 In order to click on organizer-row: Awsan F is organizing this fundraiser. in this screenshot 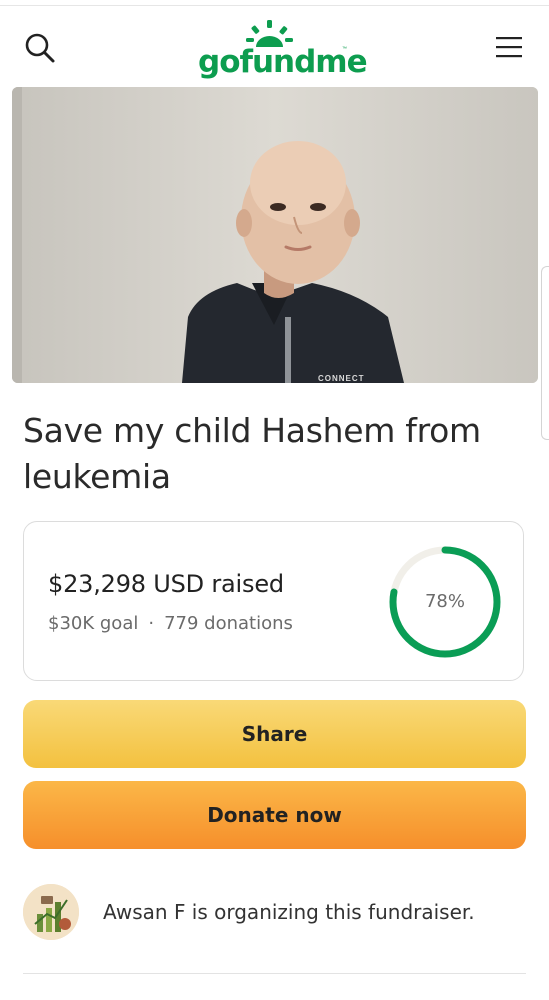, I will do `click(274, 912)`.